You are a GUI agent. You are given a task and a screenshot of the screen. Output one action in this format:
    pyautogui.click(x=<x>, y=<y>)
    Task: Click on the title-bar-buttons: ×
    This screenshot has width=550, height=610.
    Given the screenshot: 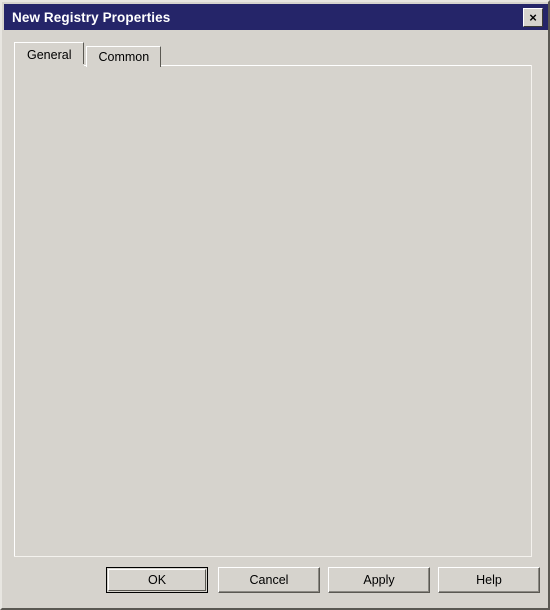 What is the action you would take?
    pyautogui.click(x=533, y=17)
    